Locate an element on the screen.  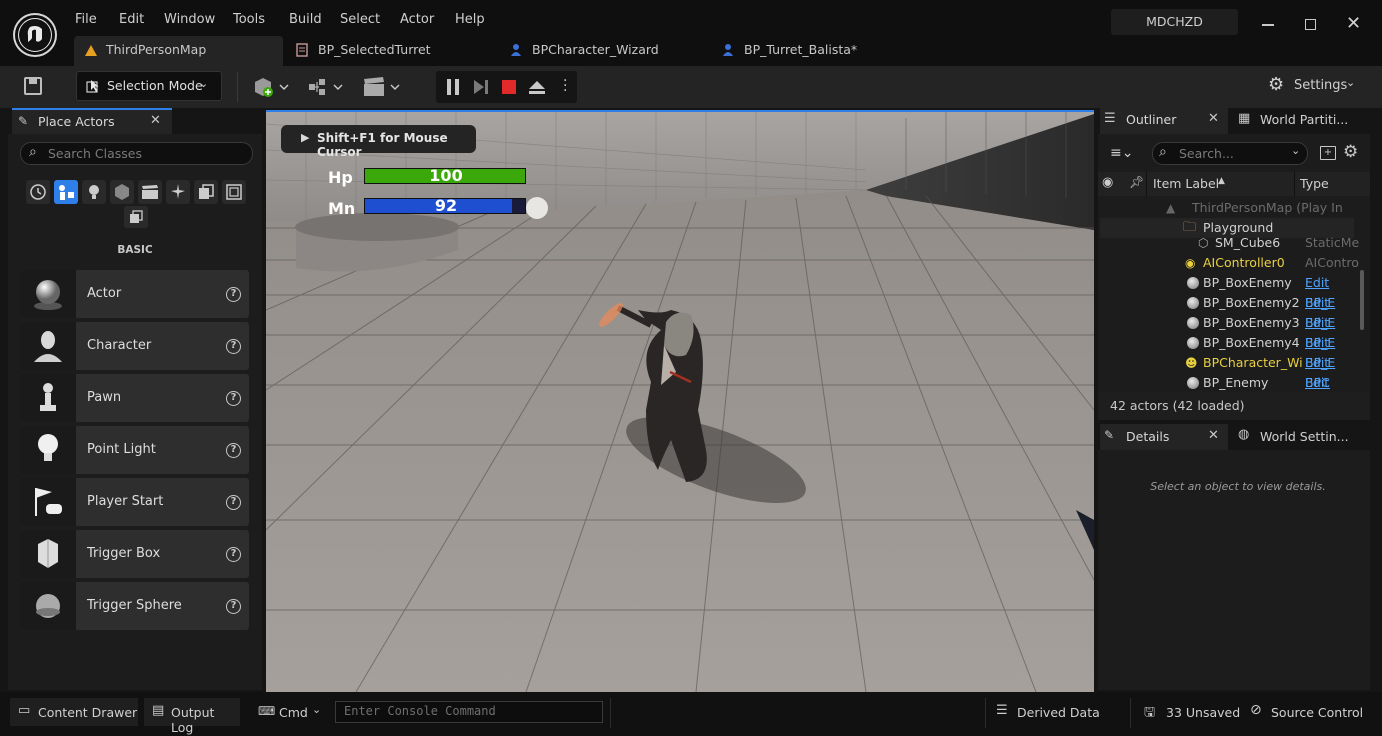
search-classes-input: ⌕ Search Classes is located at coordinates (136, 153).